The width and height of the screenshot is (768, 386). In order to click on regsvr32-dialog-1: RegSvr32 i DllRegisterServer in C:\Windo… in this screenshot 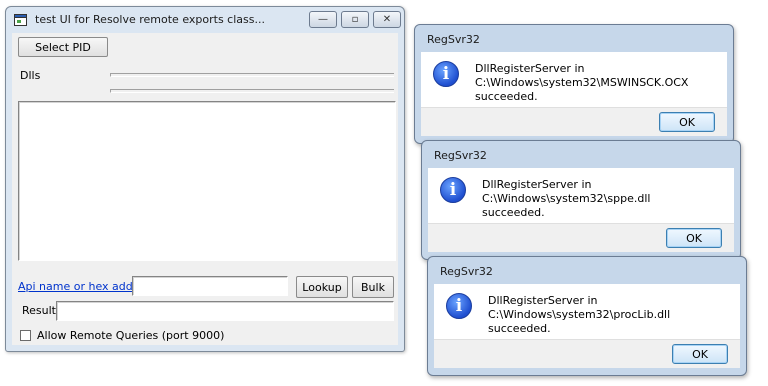, I will do `click(574, 84)`.